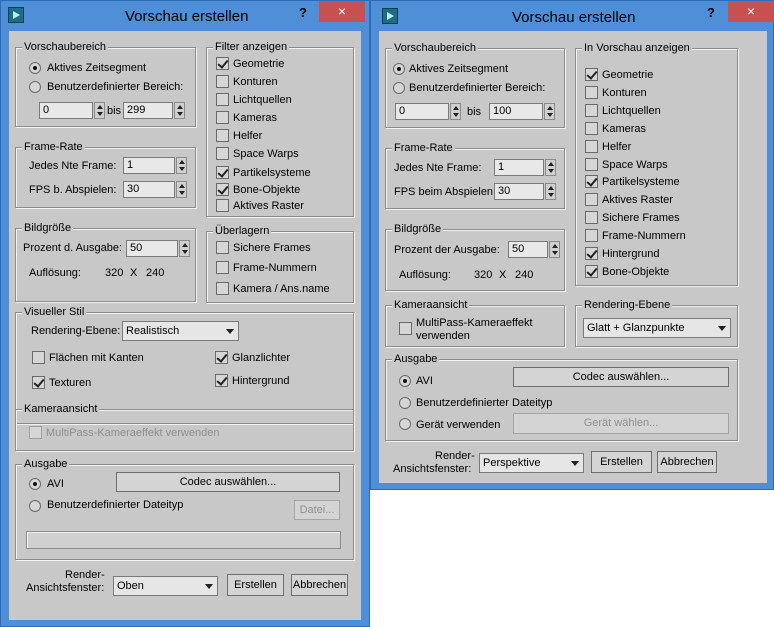 This screenshot has width=774, height=627. What do you see at coordinates (644, 236) in the screenshot?
I see `show-frame-numbers-label: Frame-Nummern` at bounding box center [644, 236].